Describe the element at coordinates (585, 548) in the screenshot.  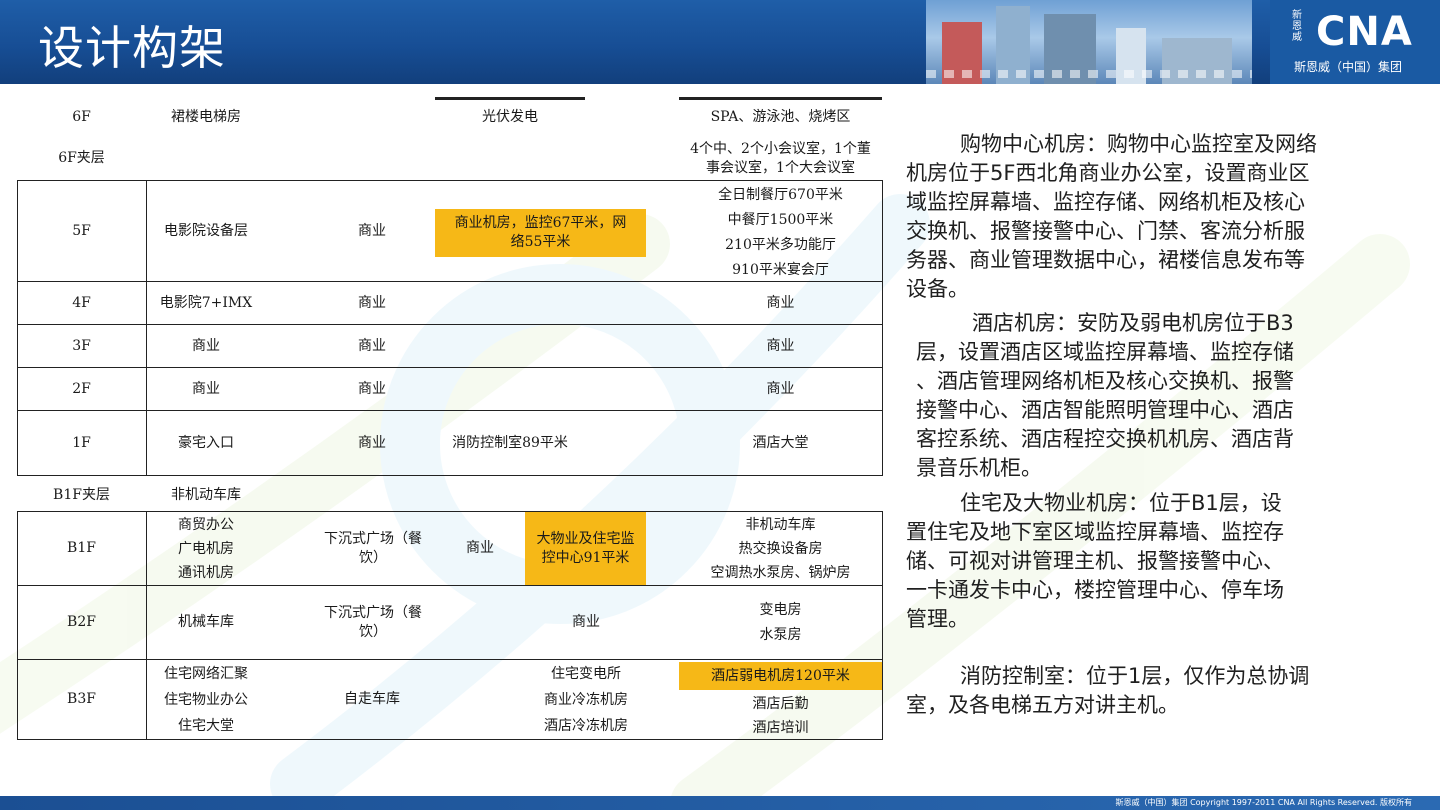
I see `cell-b1f-c3b-highlight: 大物业及住宅监 控中心91平米` at that location.